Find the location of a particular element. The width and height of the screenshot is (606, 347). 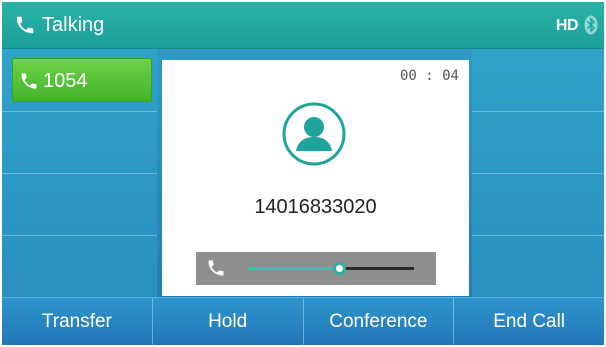

hd-audio-badge: HD is located at coordinates (567, 25).